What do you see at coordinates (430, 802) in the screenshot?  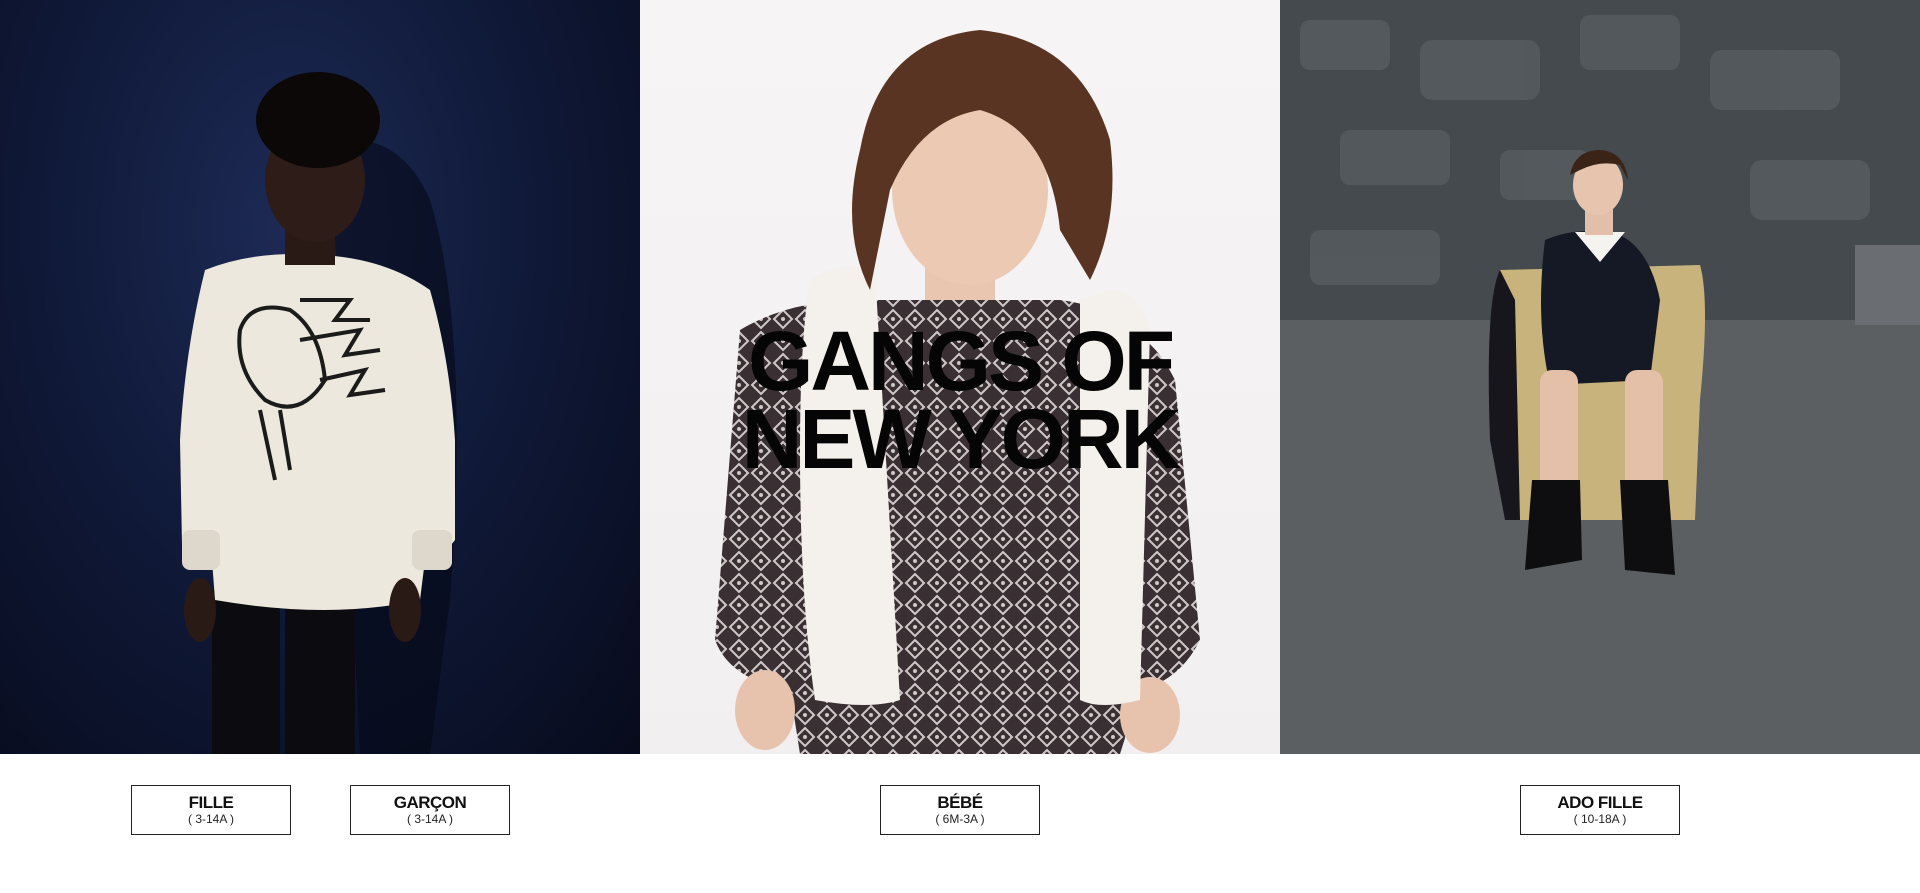 I see `category-label: GARÇON` at bounding box center [430, 802].